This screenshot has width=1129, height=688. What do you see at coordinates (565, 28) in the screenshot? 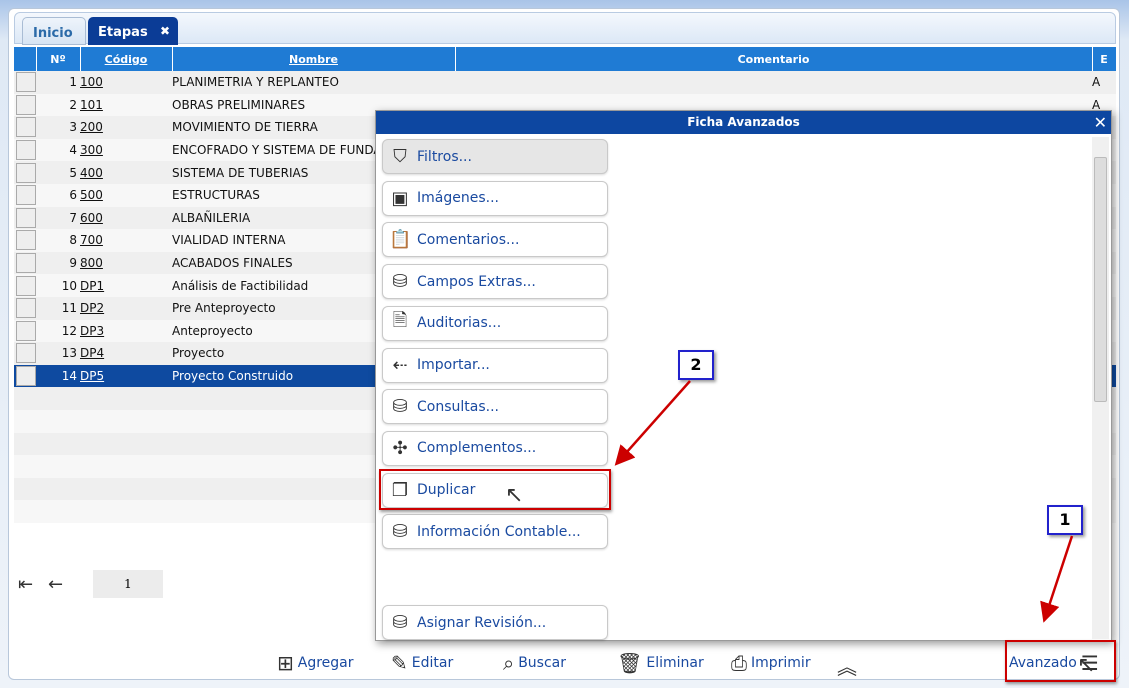
I see `tab-bar: Inicio Etapas ✖` at bounding box center [565, 28].